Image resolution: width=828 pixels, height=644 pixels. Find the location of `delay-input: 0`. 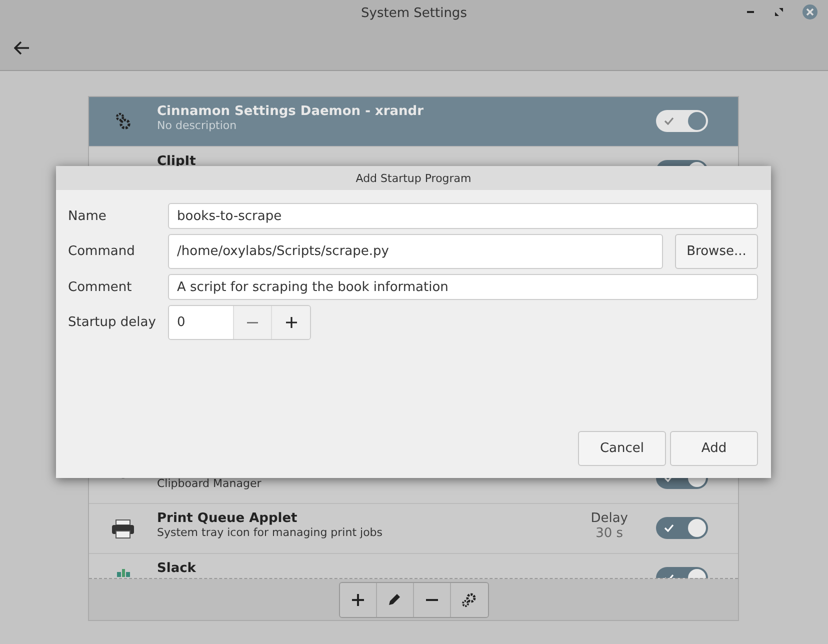

delay-input: 0 is located at coordinates (201, 322).